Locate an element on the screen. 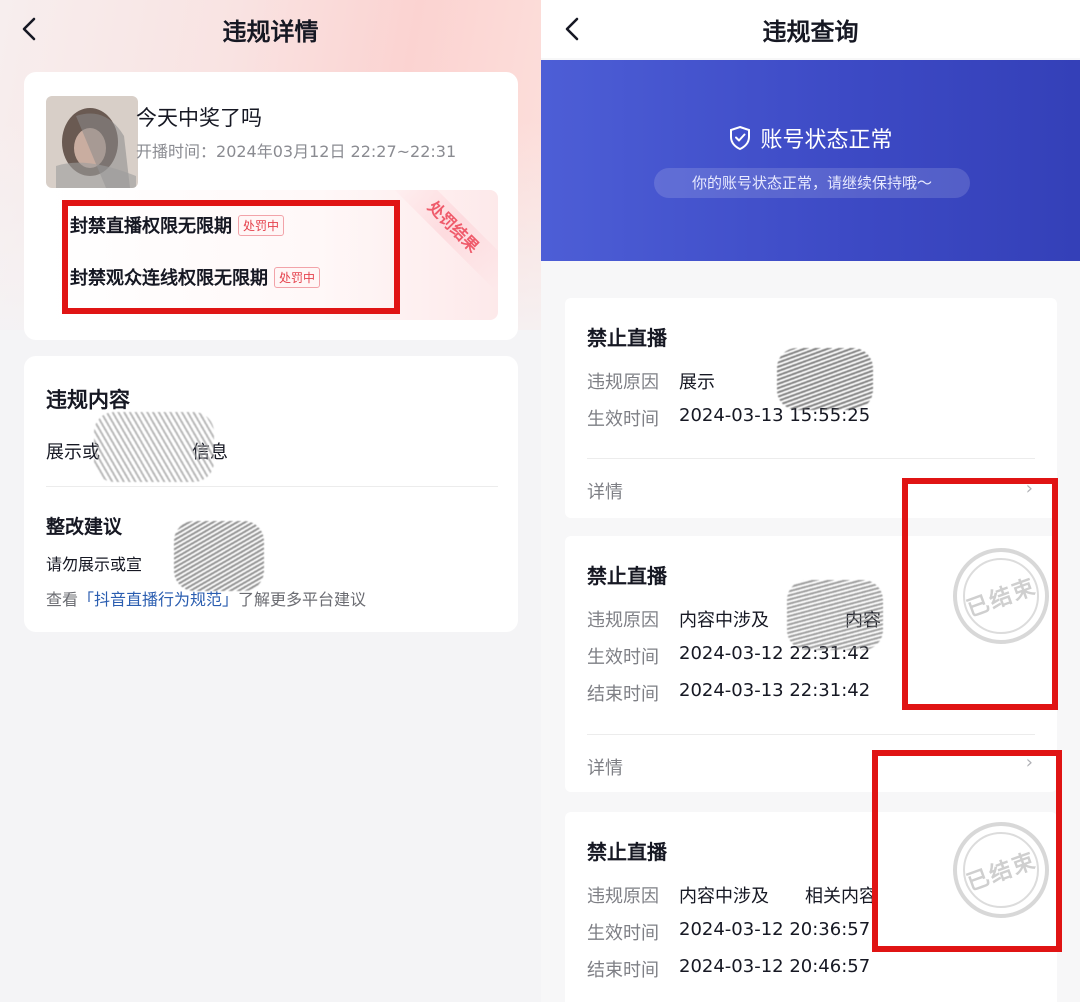 The width and height of the screenshot is (1080, 1002). redacted-gap is located at coordinates (787, 895).